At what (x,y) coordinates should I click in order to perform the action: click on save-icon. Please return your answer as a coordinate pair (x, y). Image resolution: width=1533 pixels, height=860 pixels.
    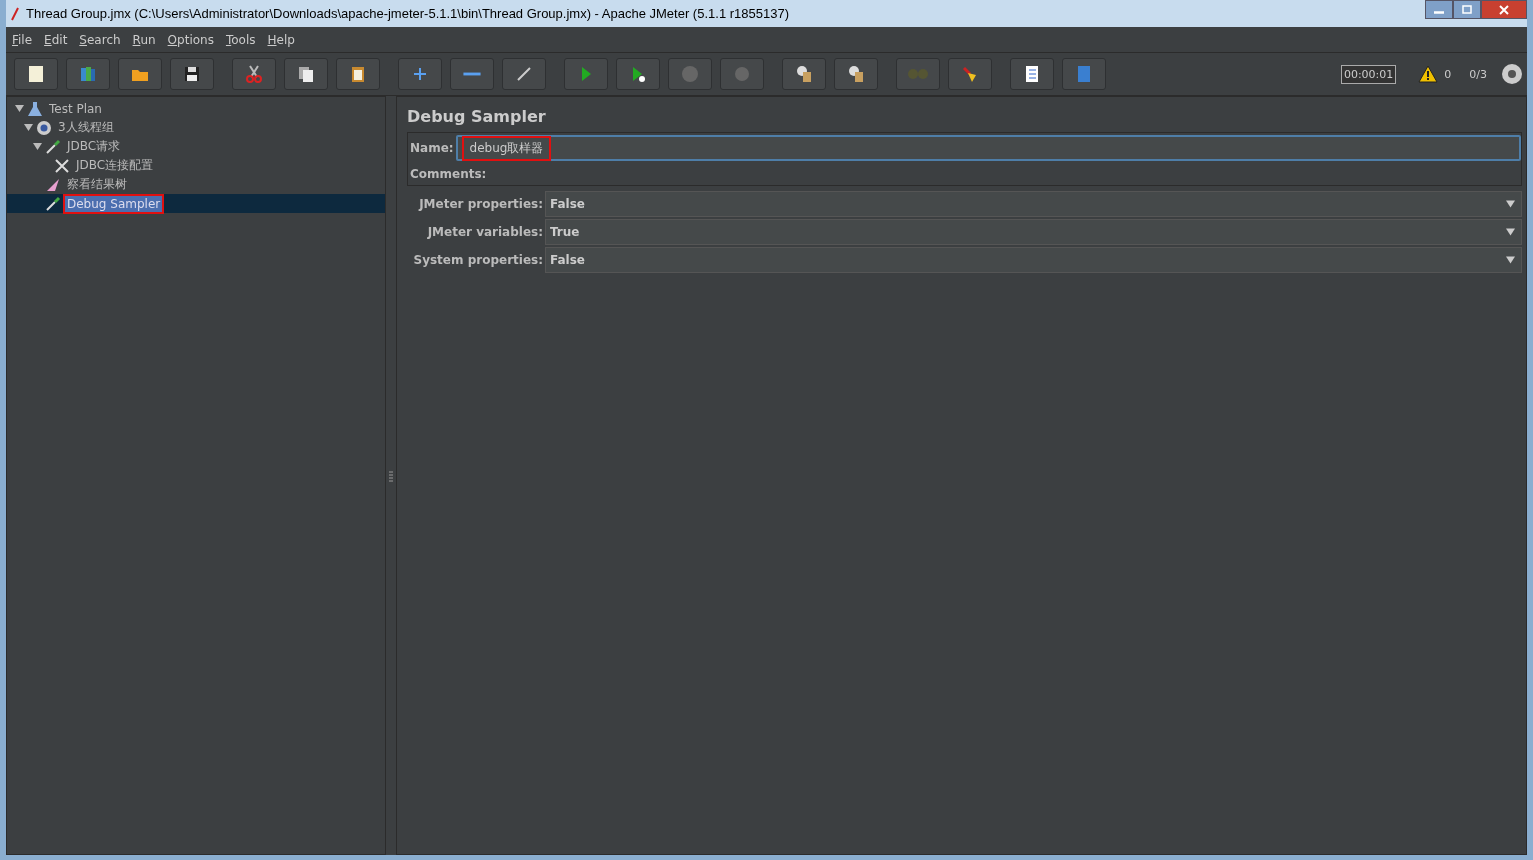
    Looking at the image, I should click on (192, 74).